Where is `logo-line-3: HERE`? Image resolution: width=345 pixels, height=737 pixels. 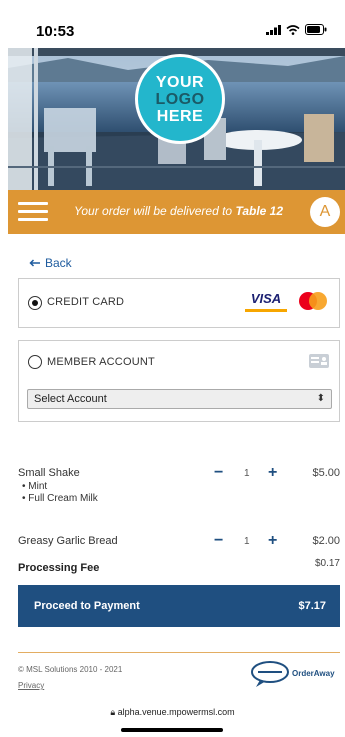
logo-line-3: HERE is located at coordinates (180, 116).